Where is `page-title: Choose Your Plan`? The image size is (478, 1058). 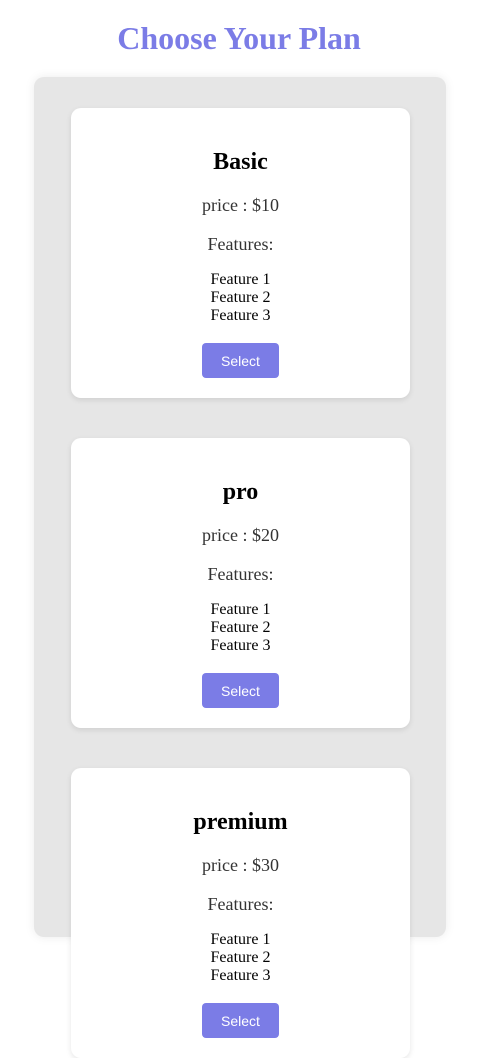
page-title: Choose Your Plan is located at coordinates (239, 38).